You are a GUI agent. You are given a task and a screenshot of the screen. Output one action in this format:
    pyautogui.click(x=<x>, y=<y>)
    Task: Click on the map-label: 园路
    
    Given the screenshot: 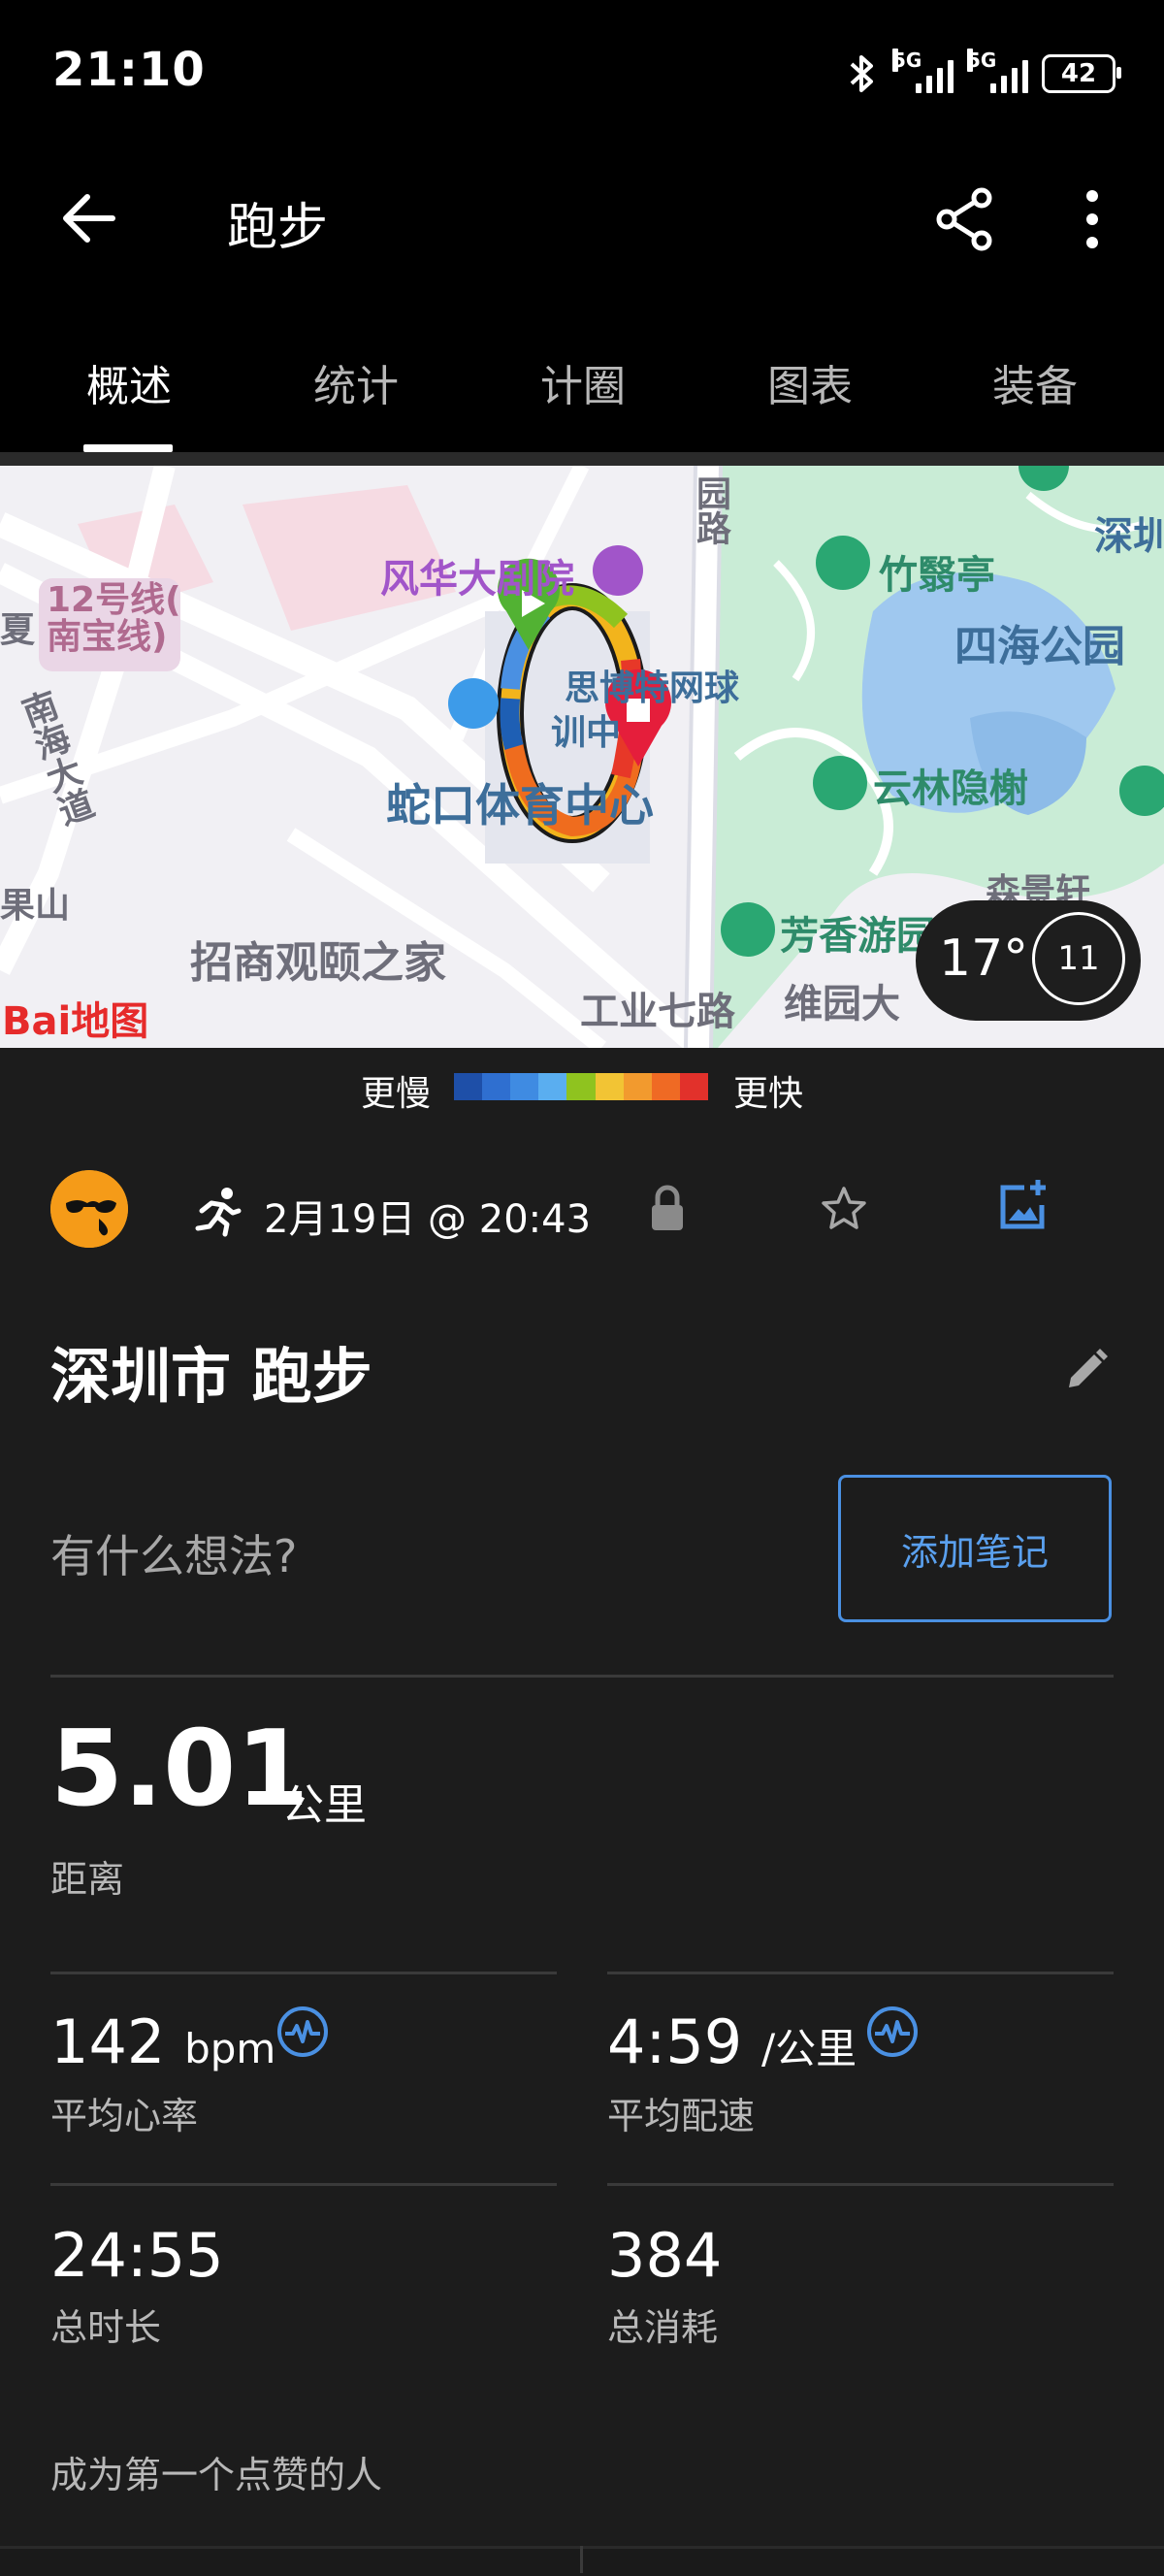 What is the action you would take?
    pyautogui.click(x=710, y=510)
    